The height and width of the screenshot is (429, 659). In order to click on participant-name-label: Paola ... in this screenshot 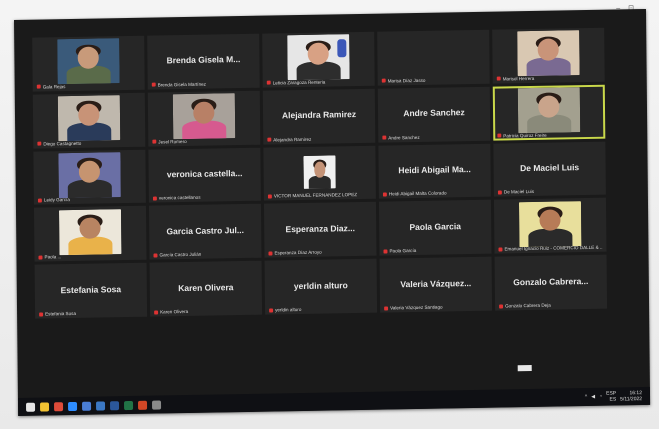, I will do `click(90, 256)`.